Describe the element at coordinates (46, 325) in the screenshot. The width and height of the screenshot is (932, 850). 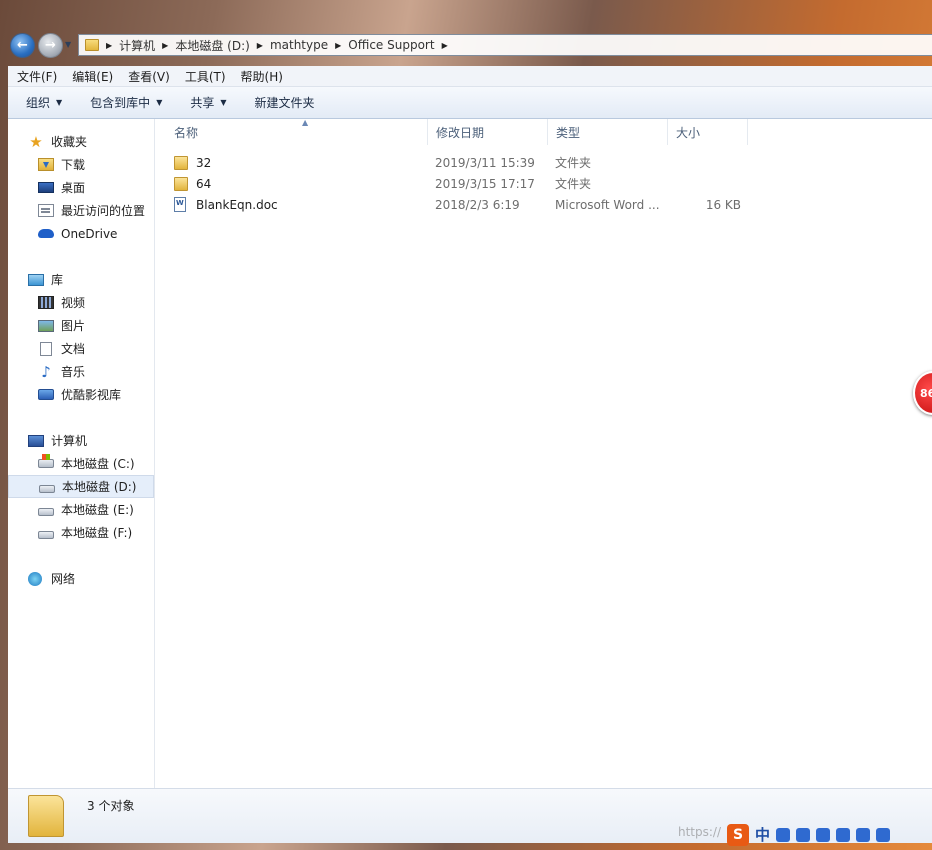
I see `pictures-library-icon` at that location.